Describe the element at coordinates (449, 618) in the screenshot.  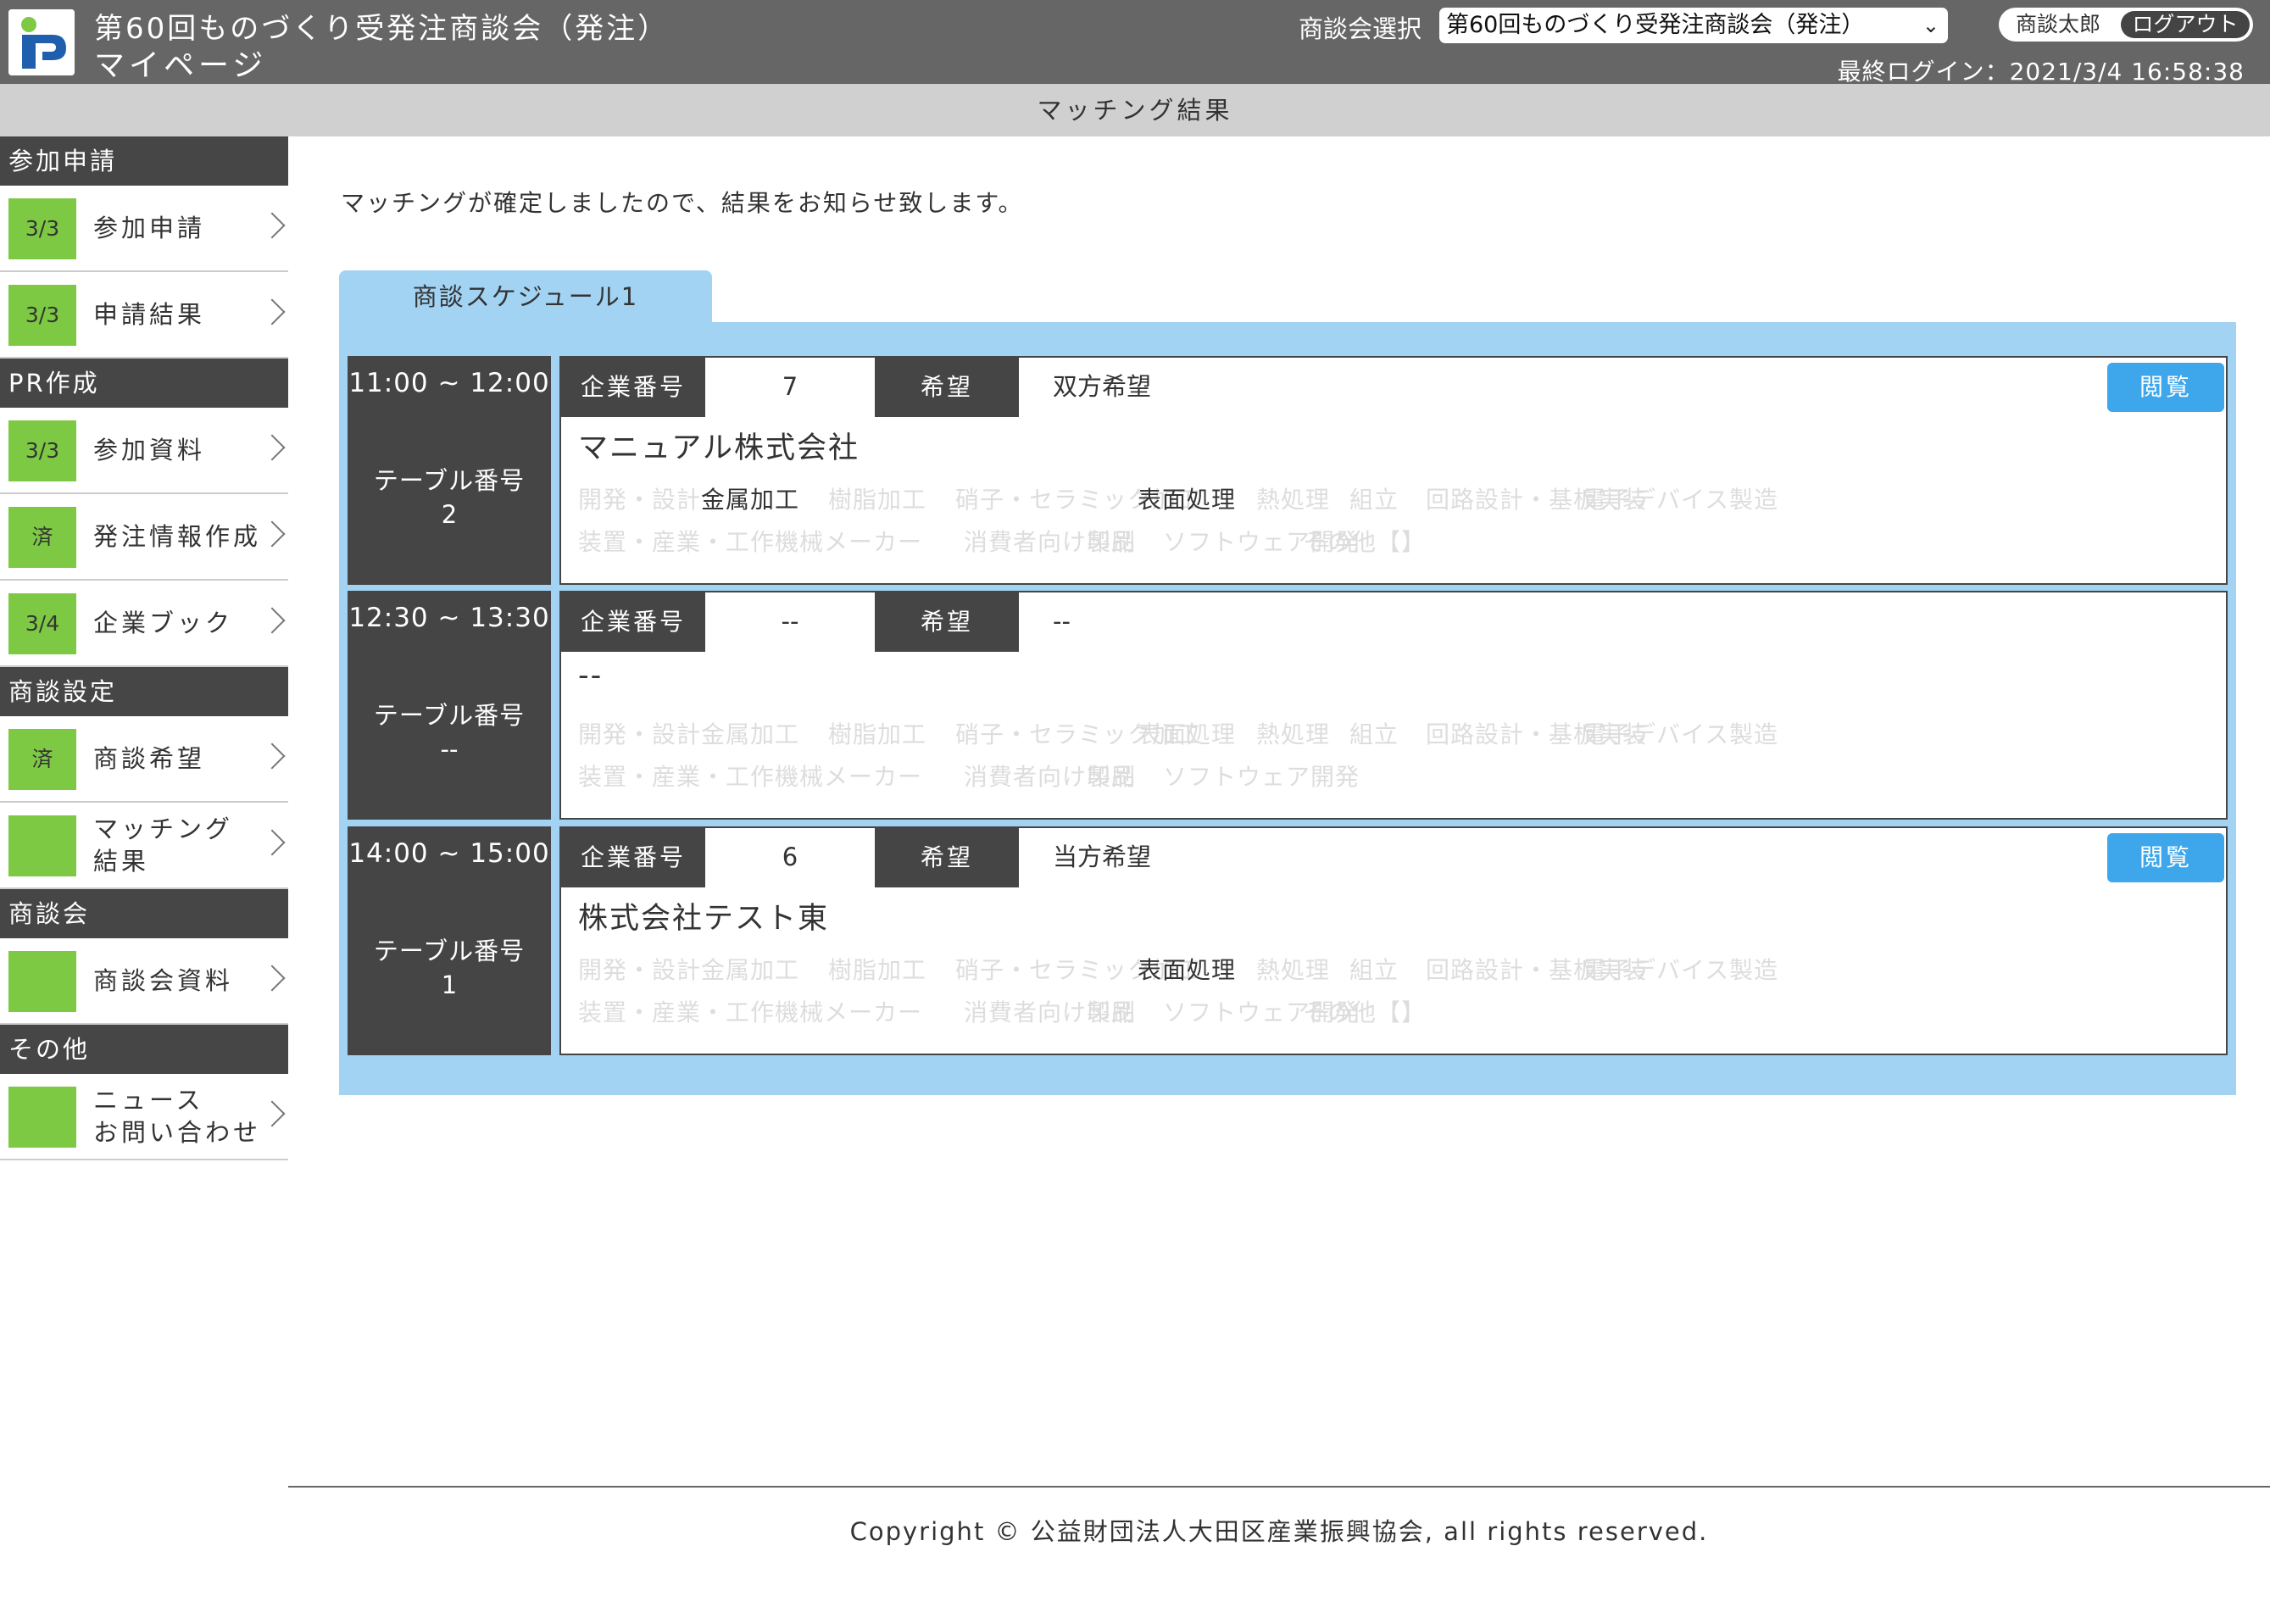
I see `time-range: 12:30 ~ 13:30` at that location.